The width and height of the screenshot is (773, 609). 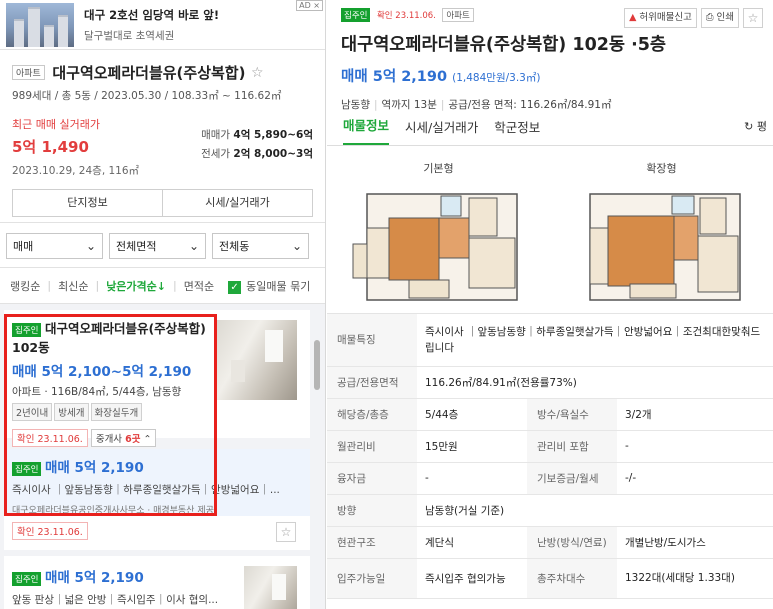 I want to click on sale-price-value: 4억 5,890~6억, so click(x=273, y=135).